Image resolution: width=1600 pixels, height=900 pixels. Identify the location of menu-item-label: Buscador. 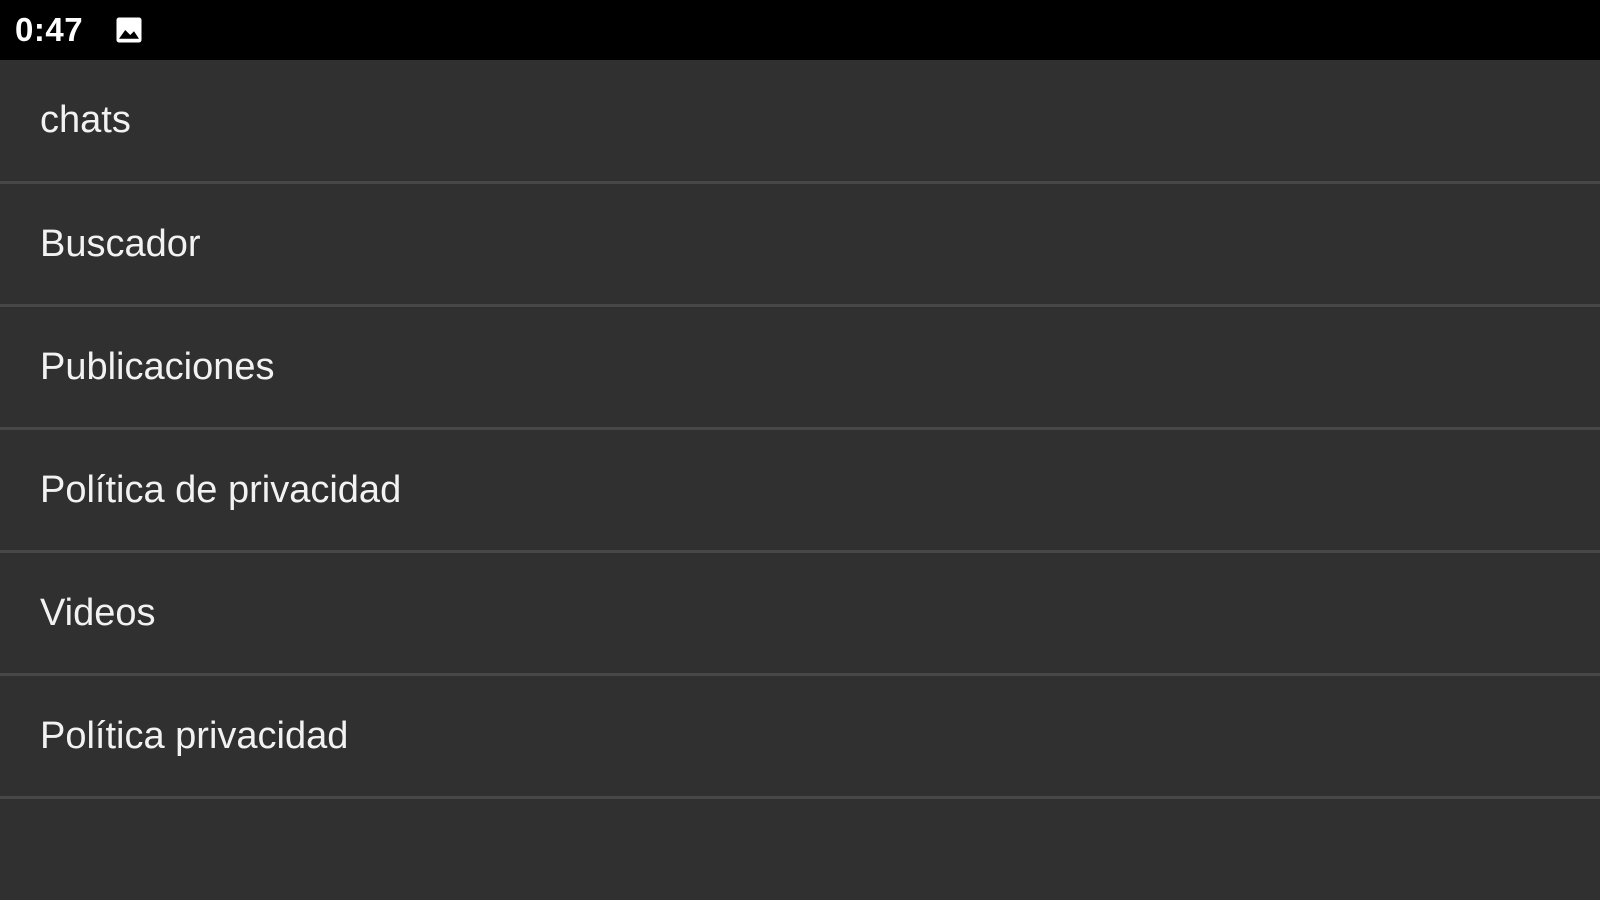
(120, 243).